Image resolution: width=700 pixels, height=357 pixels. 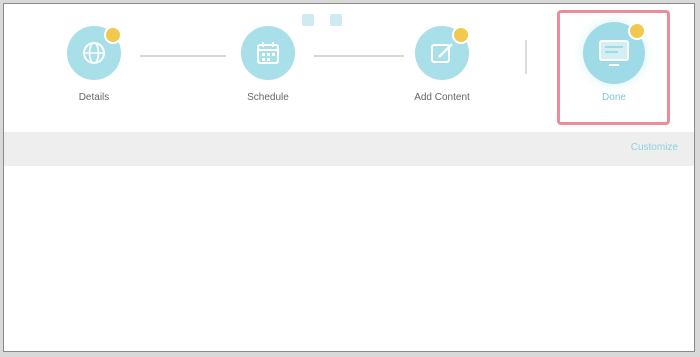 I want to click on edit-icon-glyph, so click(x=442, y=53).